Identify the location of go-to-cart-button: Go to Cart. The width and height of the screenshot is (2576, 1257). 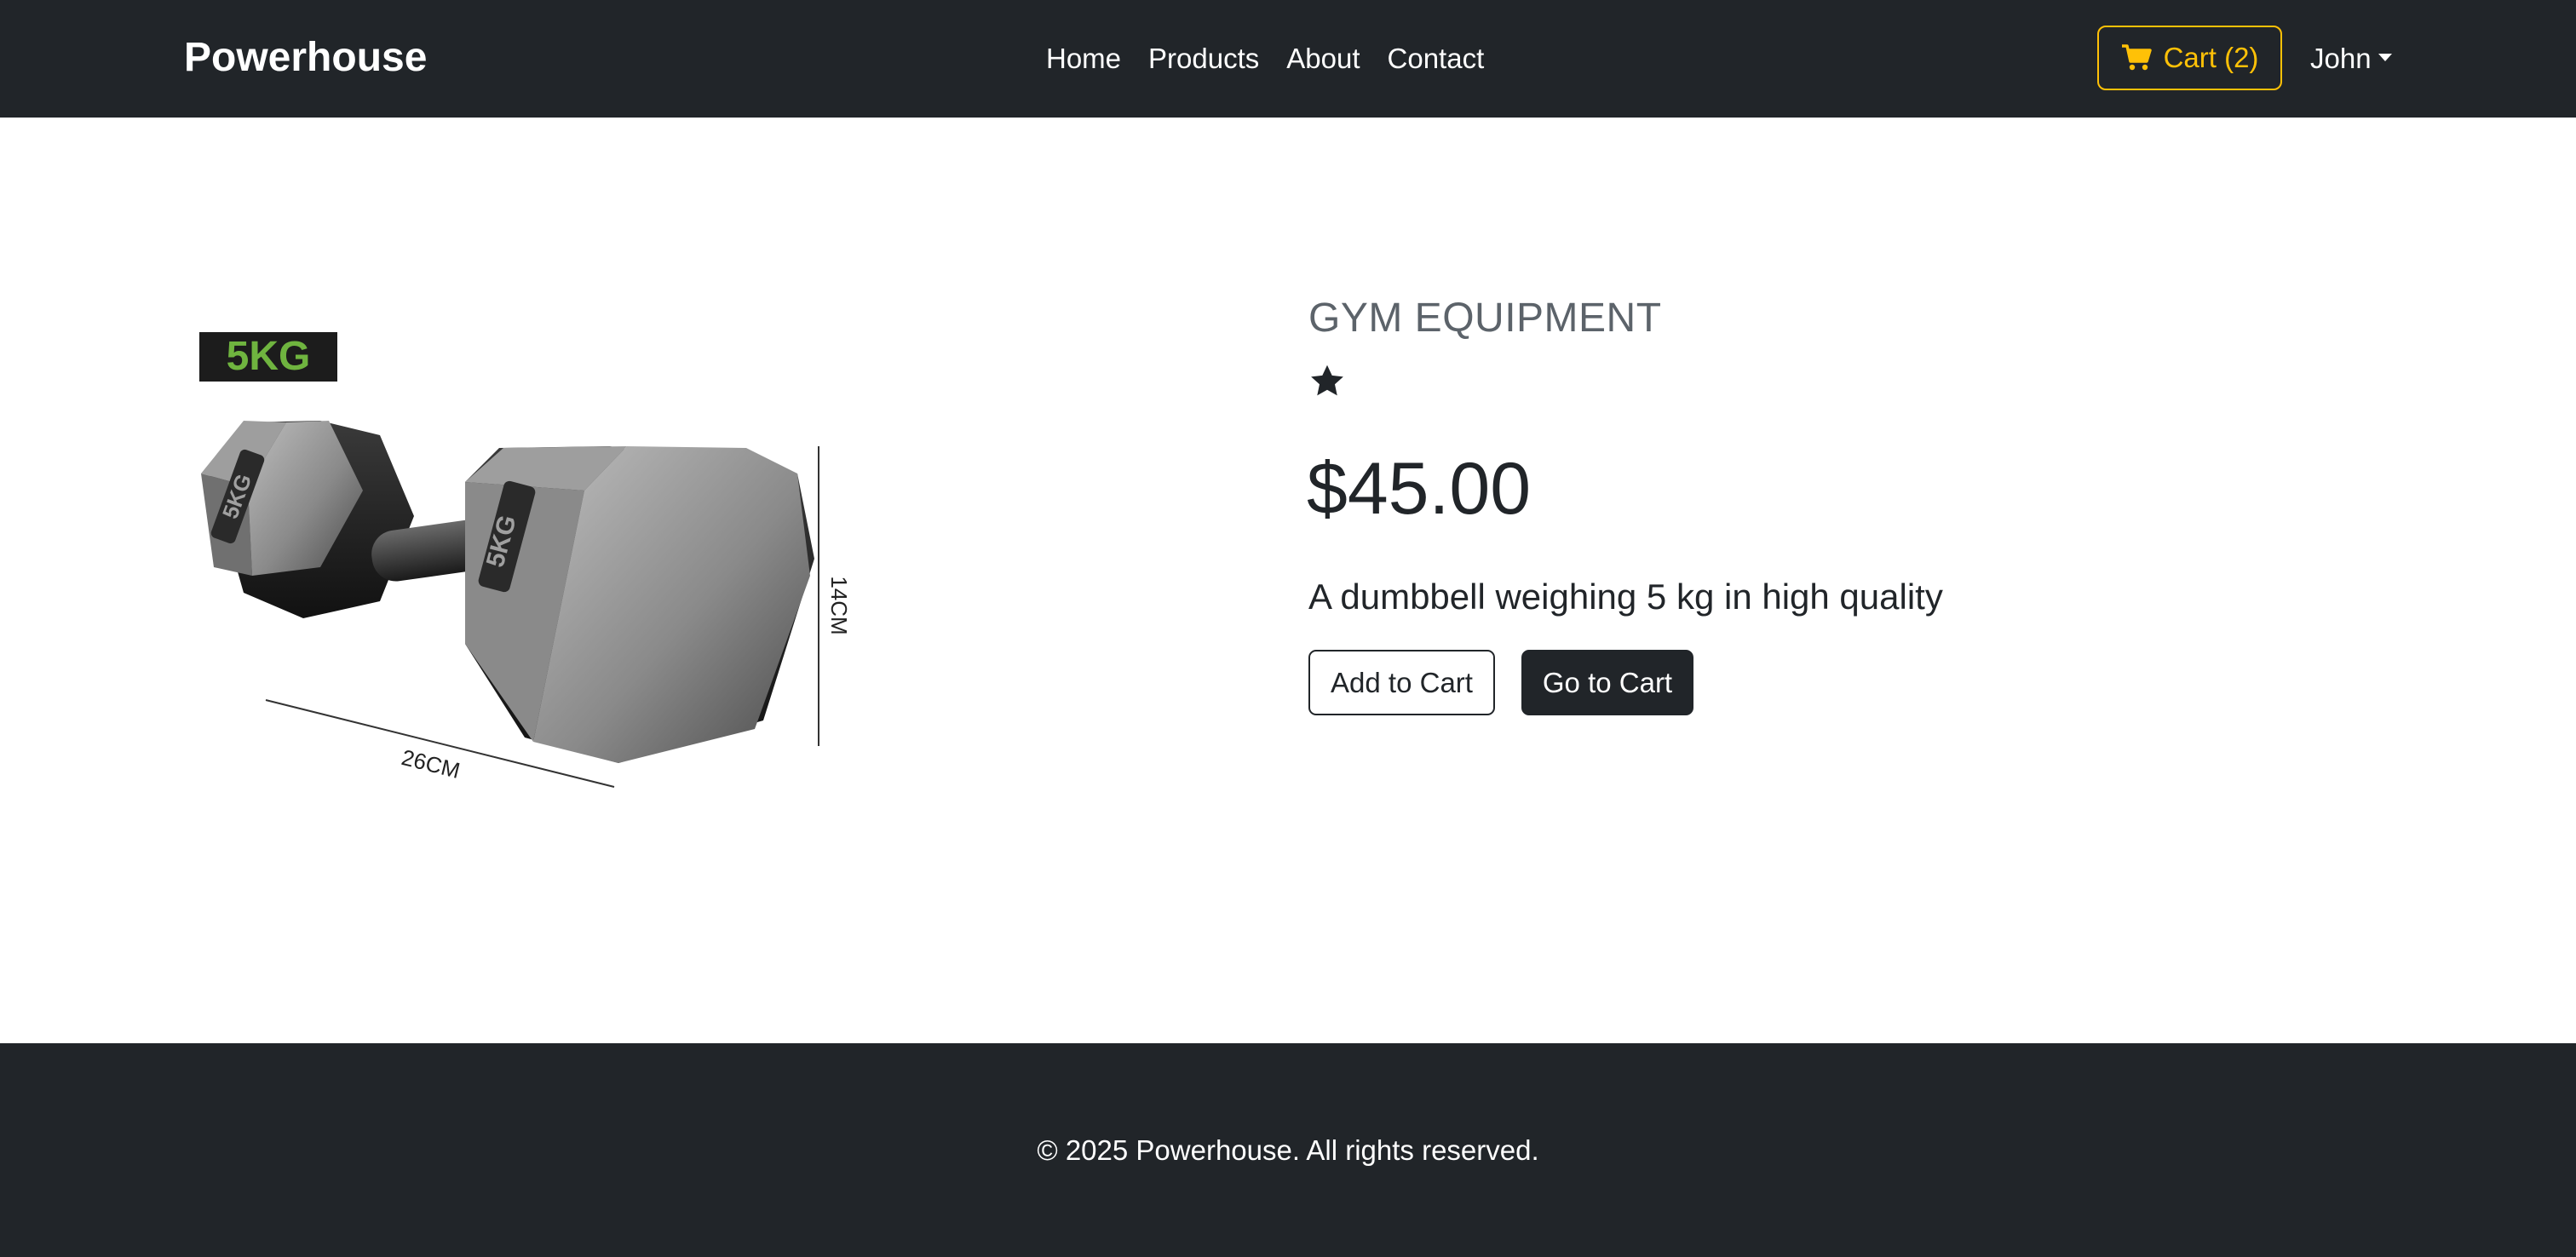
(1607, 682).